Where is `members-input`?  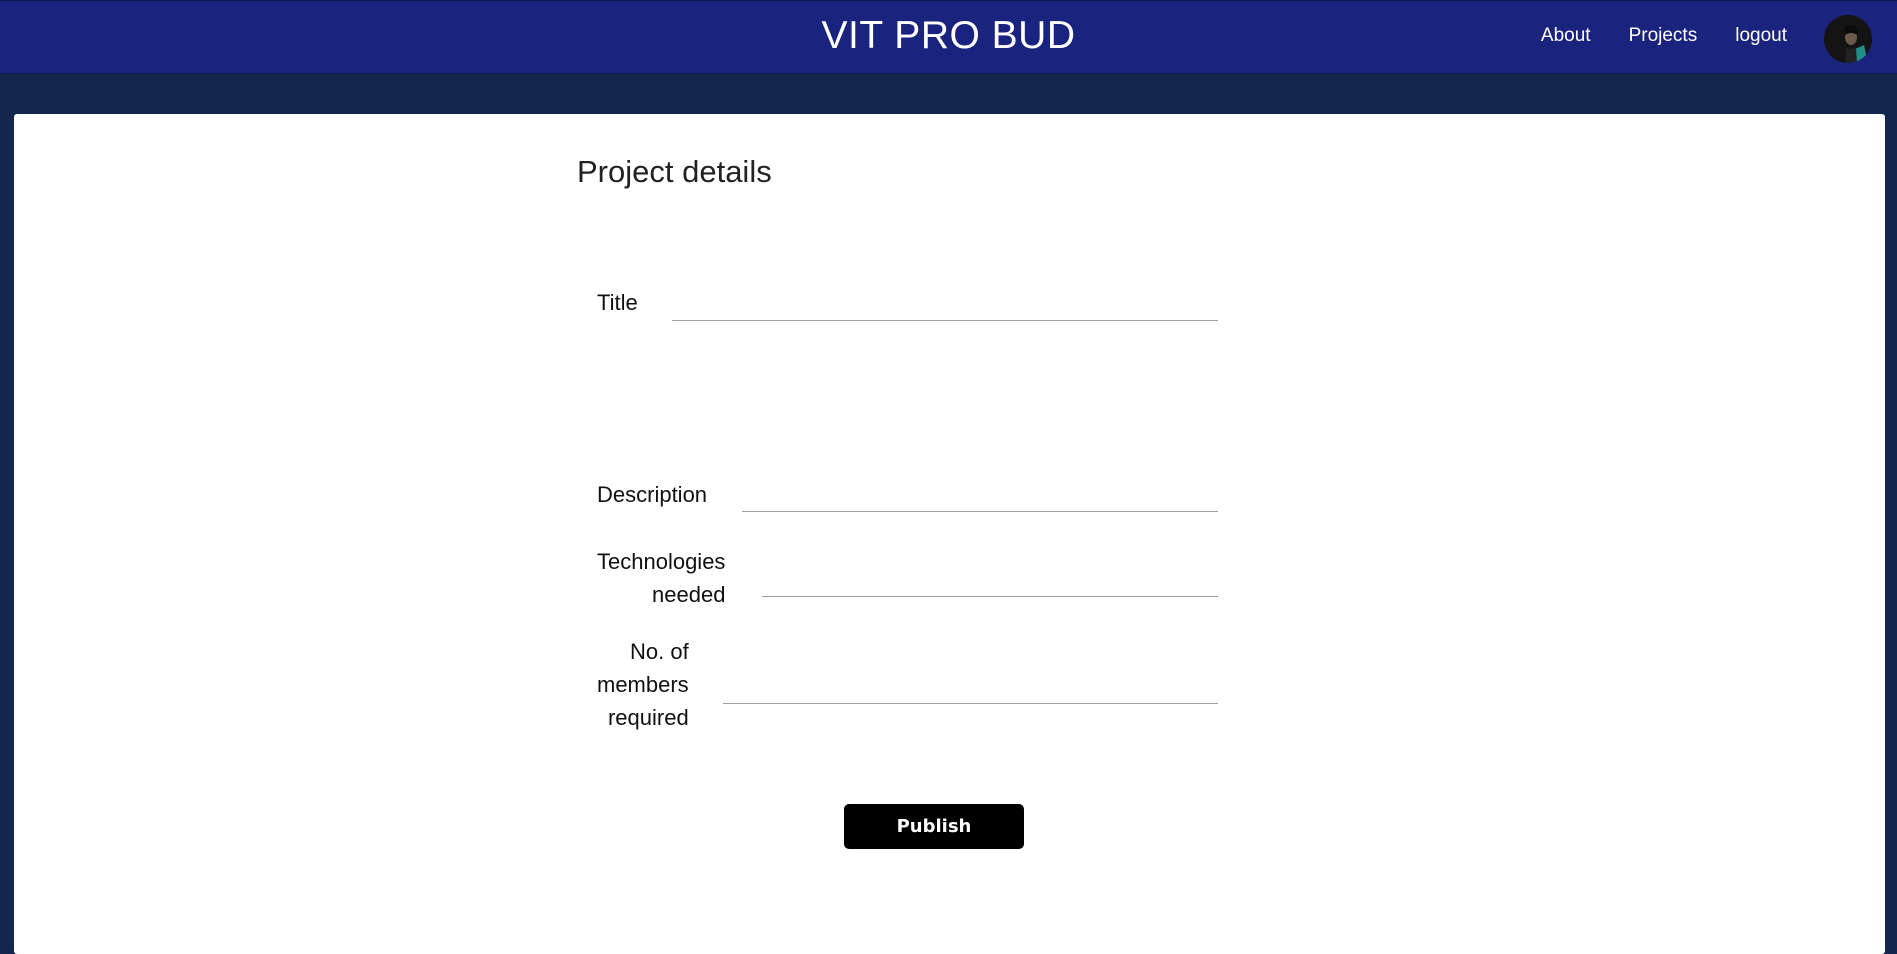
members-input is located at coordinates (970, 688).